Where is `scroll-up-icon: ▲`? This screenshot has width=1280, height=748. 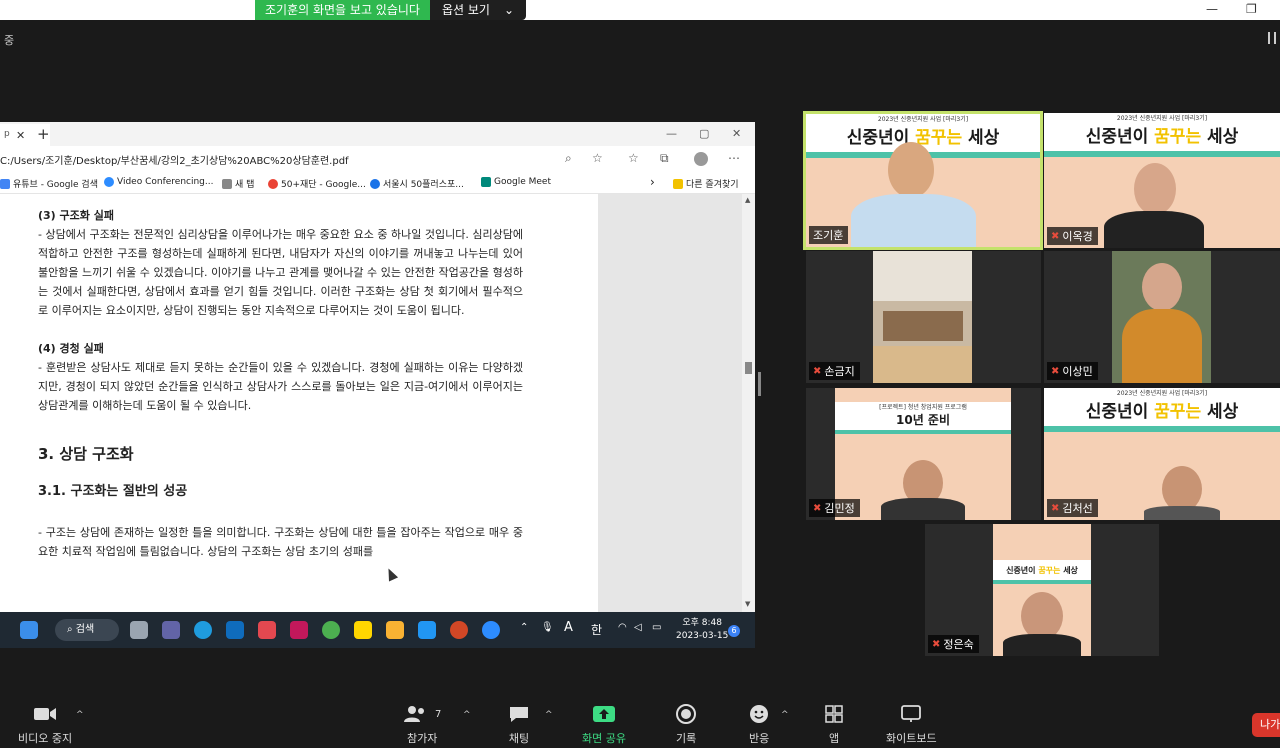
scroll-up-icon: ▲ is located at coordinates (747, 200).